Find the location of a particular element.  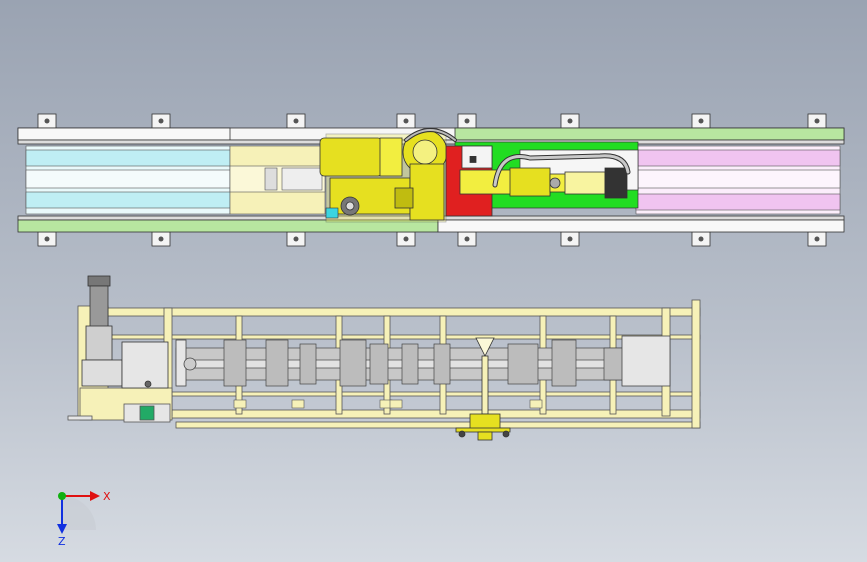

robot-arm-top is located at coordinates (383, 176).